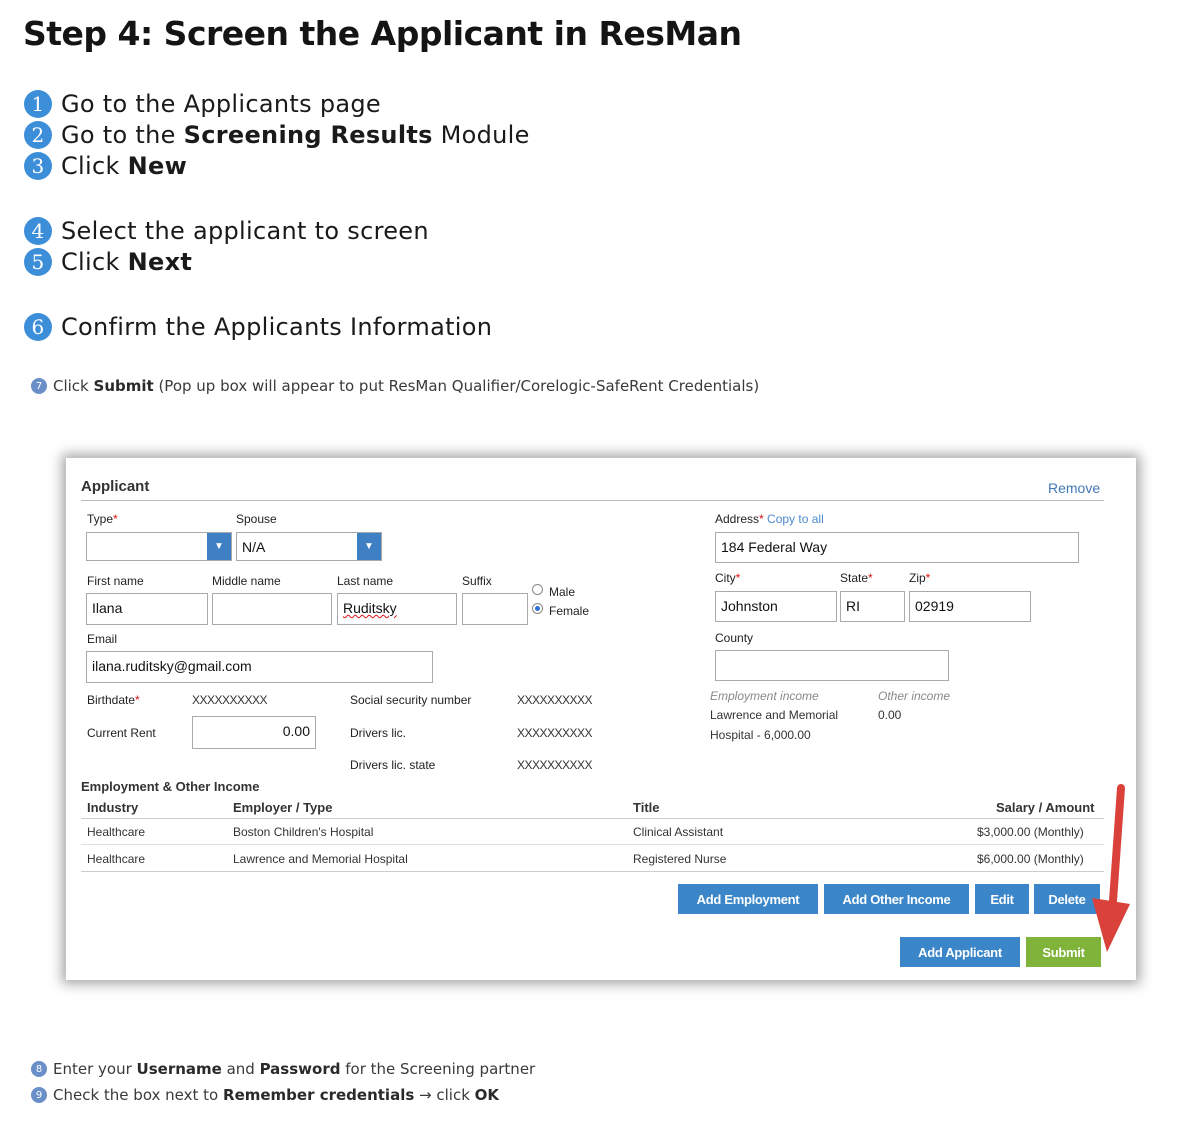 The image size is (1177, 1133). Describe the element at coordinates (240, 1069) in the screenshot. I see `step-text-mid: and` at that location.